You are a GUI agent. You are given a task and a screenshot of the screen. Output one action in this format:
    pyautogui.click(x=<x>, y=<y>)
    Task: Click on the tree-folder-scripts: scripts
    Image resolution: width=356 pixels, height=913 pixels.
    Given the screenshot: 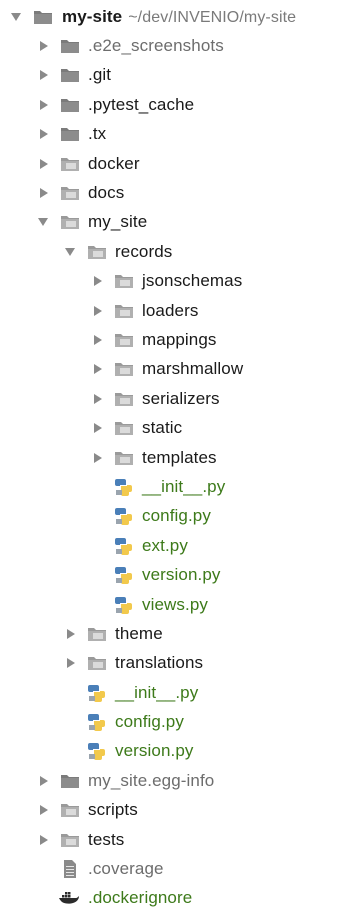 What is the action you would take?
    pyautogui.click(x=178, y=810)
    